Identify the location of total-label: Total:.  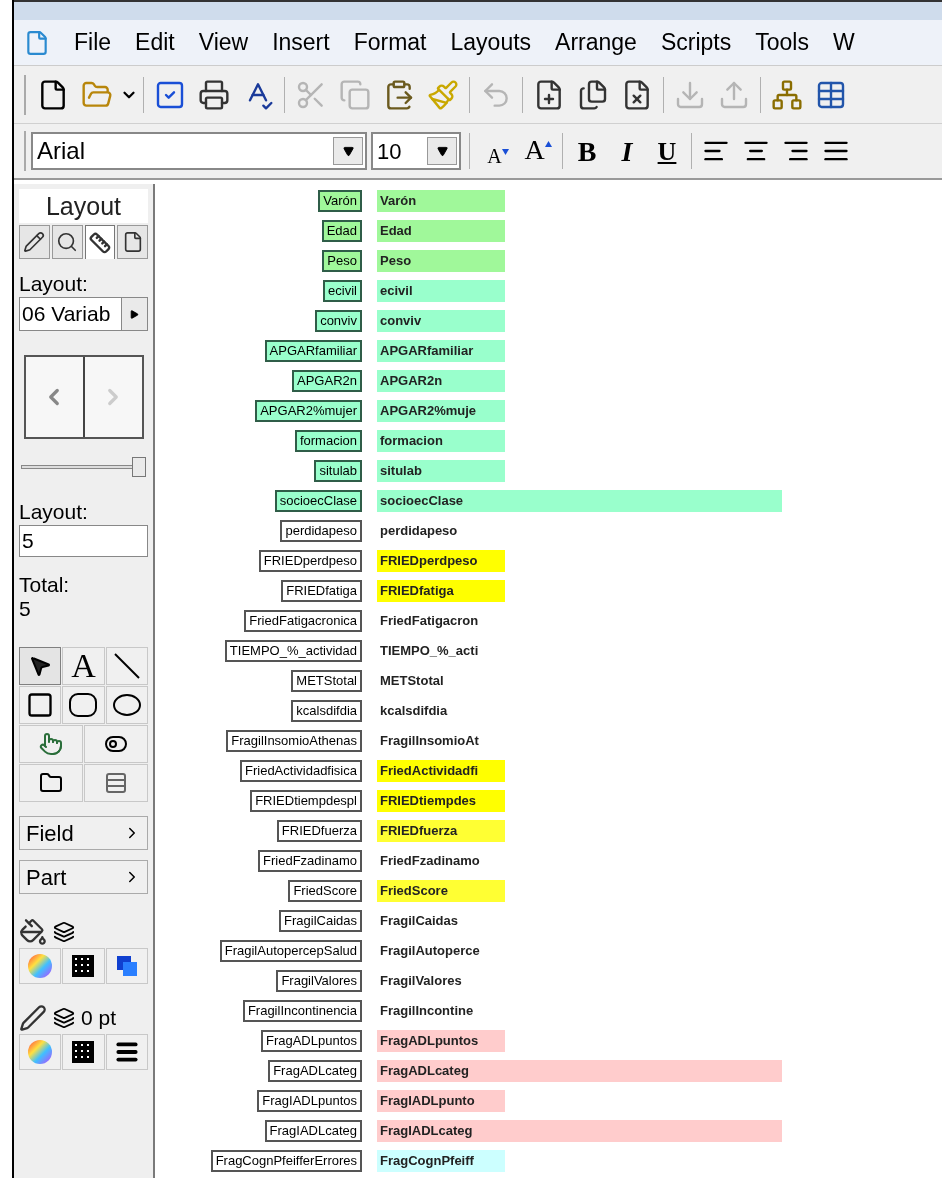
(45, 585).